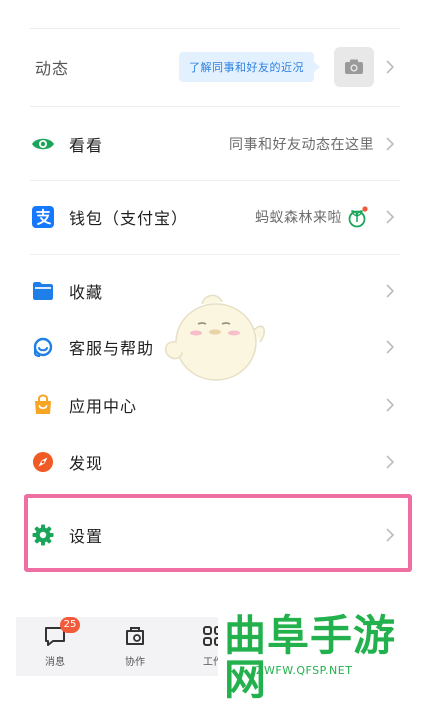  Describe the element at coordinates (310, 657) in the screenshot. I see `watermark-logo: 曲阜手游网` at that location.